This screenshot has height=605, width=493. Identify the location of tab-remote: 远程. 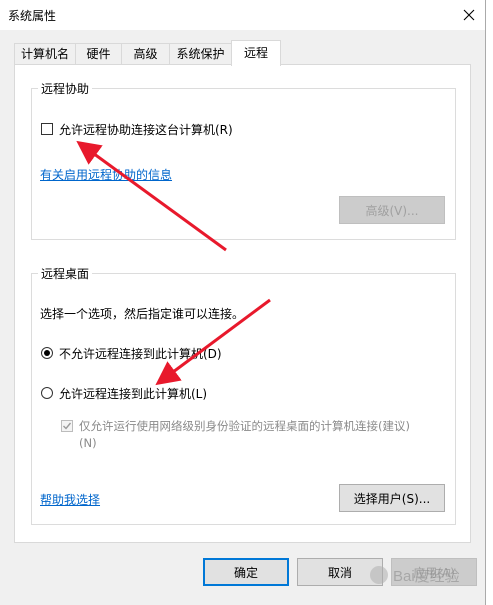
(256, 53).